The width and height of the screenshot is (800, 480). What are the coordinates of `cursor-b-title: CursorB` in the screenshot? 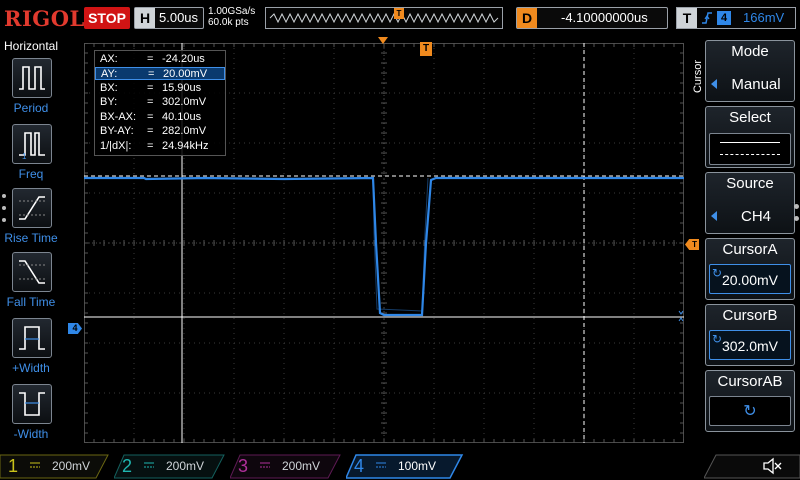 It's located at (750, 315).